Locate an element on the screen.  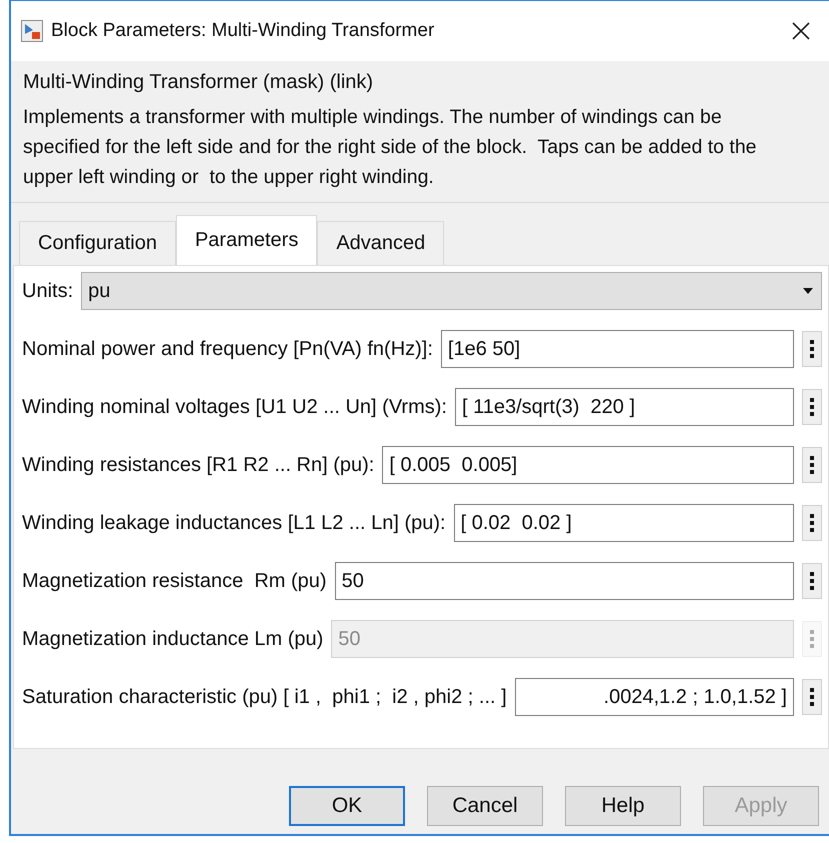
parameter-label: Winding leakage inductances [L1 L2 ... Ln] (pu): is located at coordinates (234, 523).